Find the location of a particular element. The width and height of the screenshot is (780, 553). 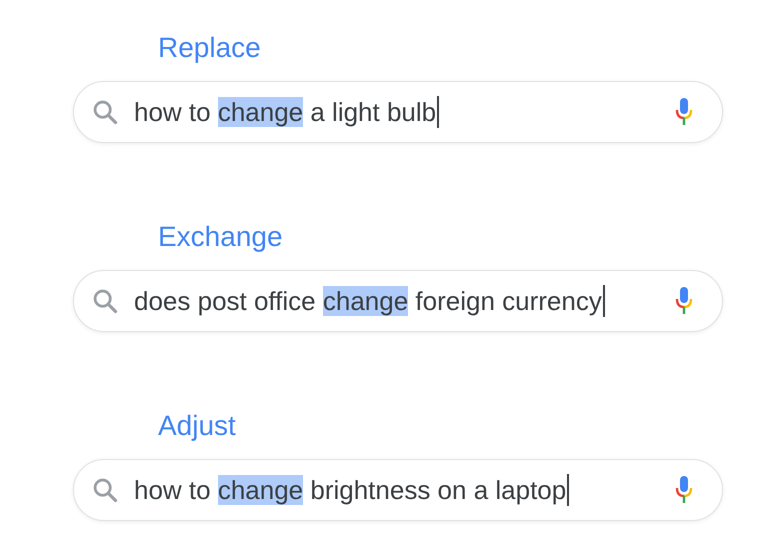

synonym-label: Exchange is located at coordinates (220, 237).